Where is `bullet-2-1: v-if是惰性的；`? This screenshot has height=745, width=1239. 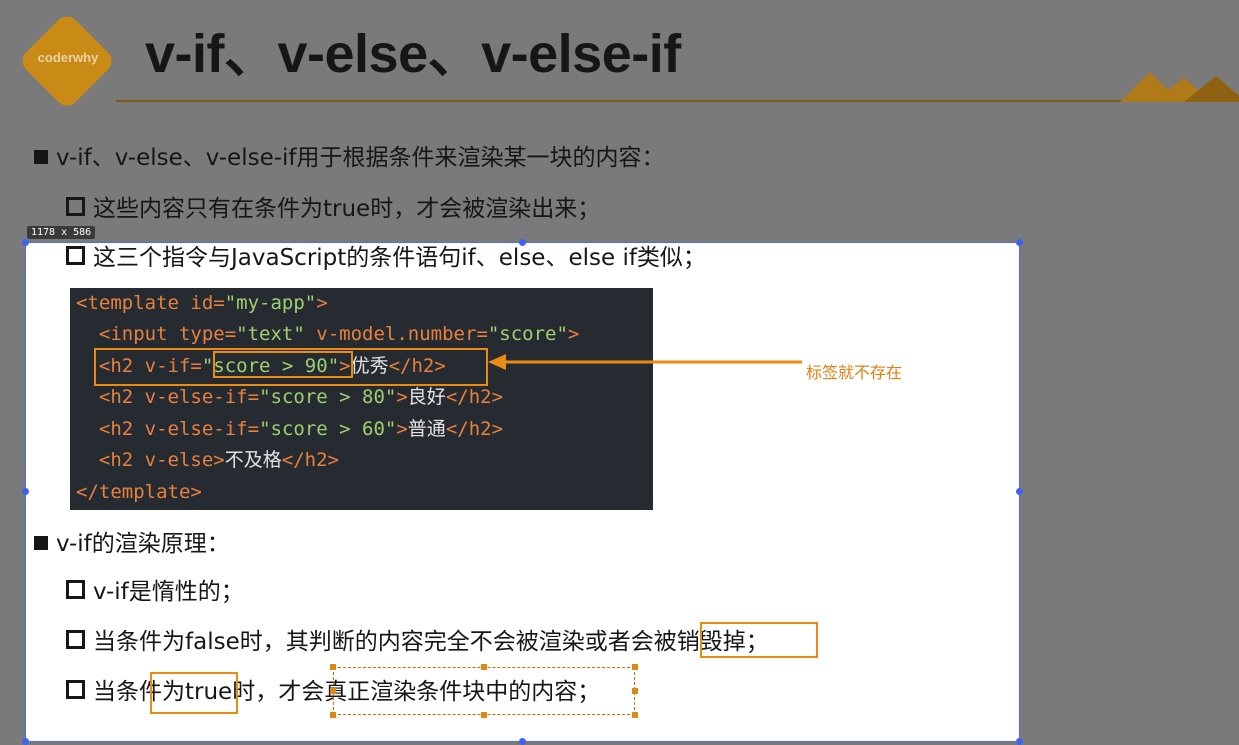
bullet-2-1: v-if是惰性的； is located at coordinates (155, 592).